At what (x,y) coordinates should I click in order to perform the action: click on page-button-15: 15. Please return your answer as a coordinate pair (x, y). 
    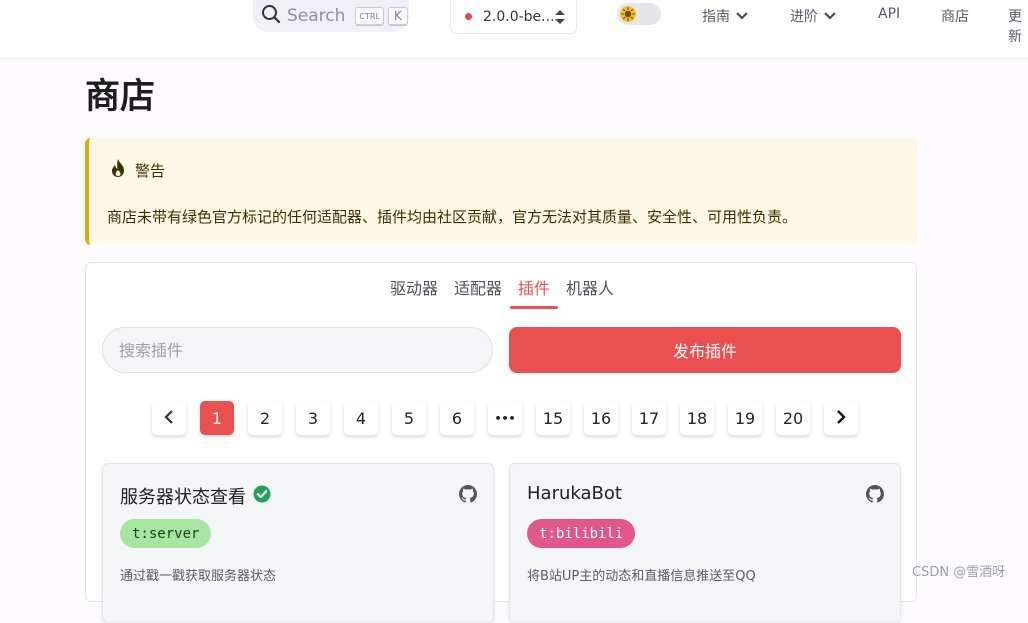
    Looking at the image, I should click on (553, 418).